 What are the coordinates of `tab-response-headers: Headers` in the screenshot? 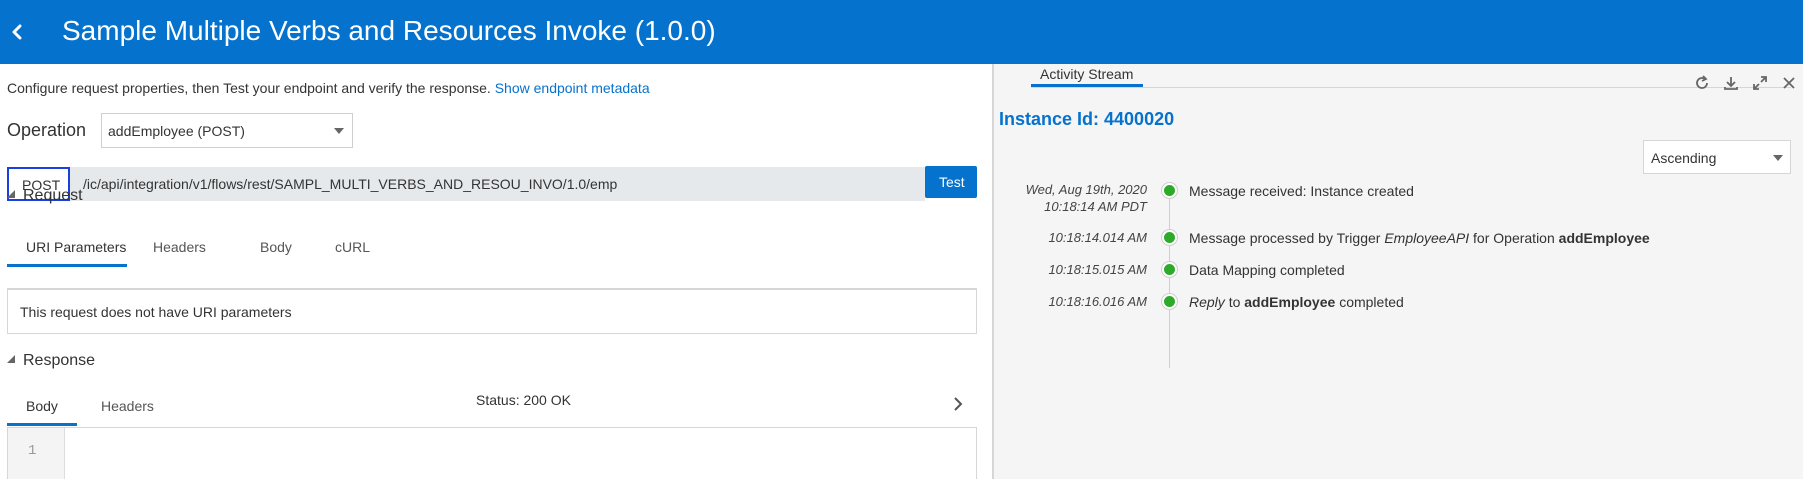 It's located at (136, 406).